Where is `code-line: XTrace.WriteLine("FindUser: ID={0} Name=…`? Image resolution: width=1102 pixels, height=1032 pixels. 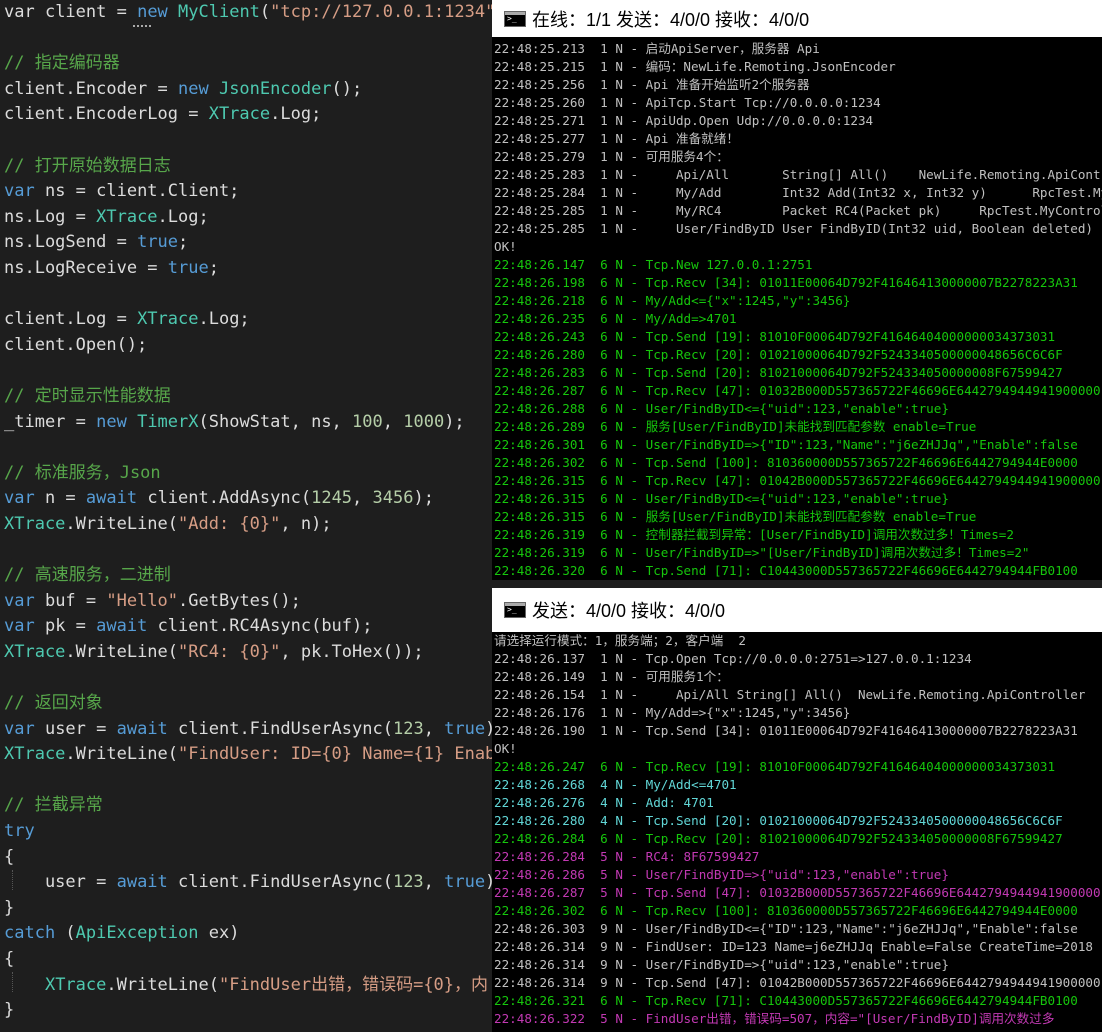
code-line: XTrace.WriteLine("FindUser: ID={0} Name=… is located at coordinates (248, 755).